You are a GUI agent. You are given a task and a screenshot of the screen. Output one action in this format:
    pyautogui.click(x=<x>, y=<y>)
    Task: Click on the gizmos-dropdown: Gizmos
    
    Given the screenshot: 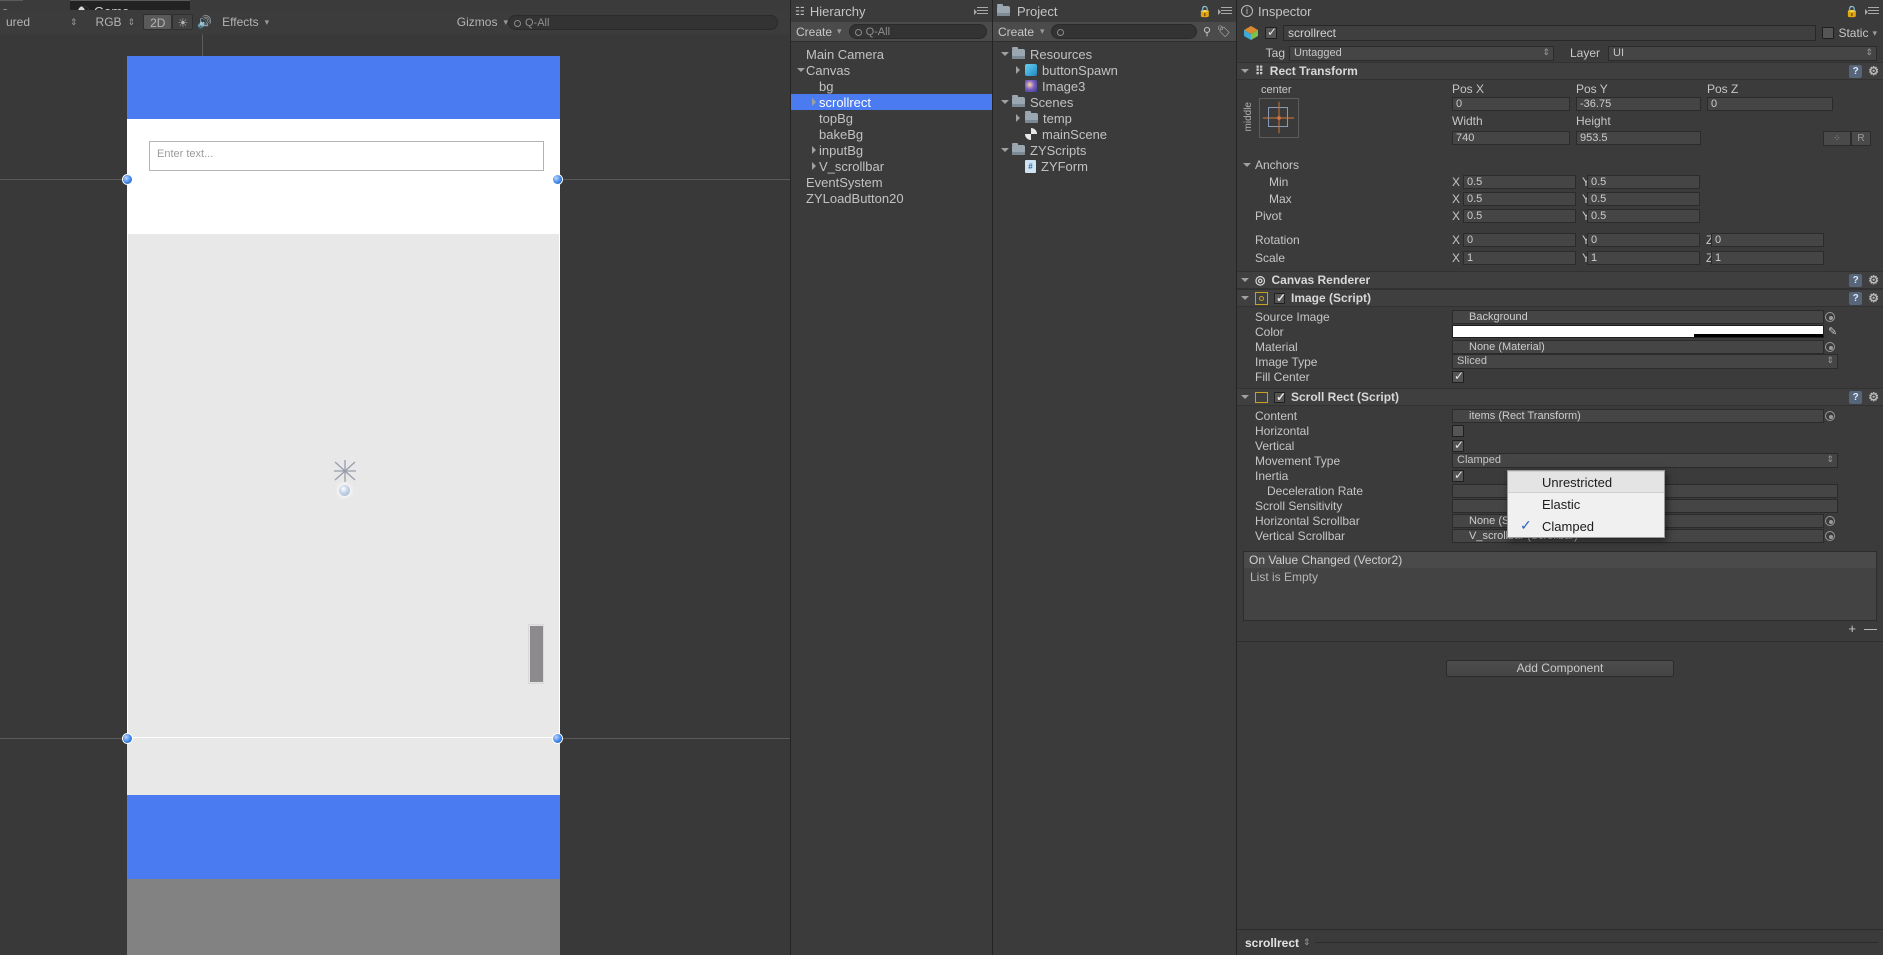 What is the action you would take?
    pyautogui.click(x=477, y=22)
    